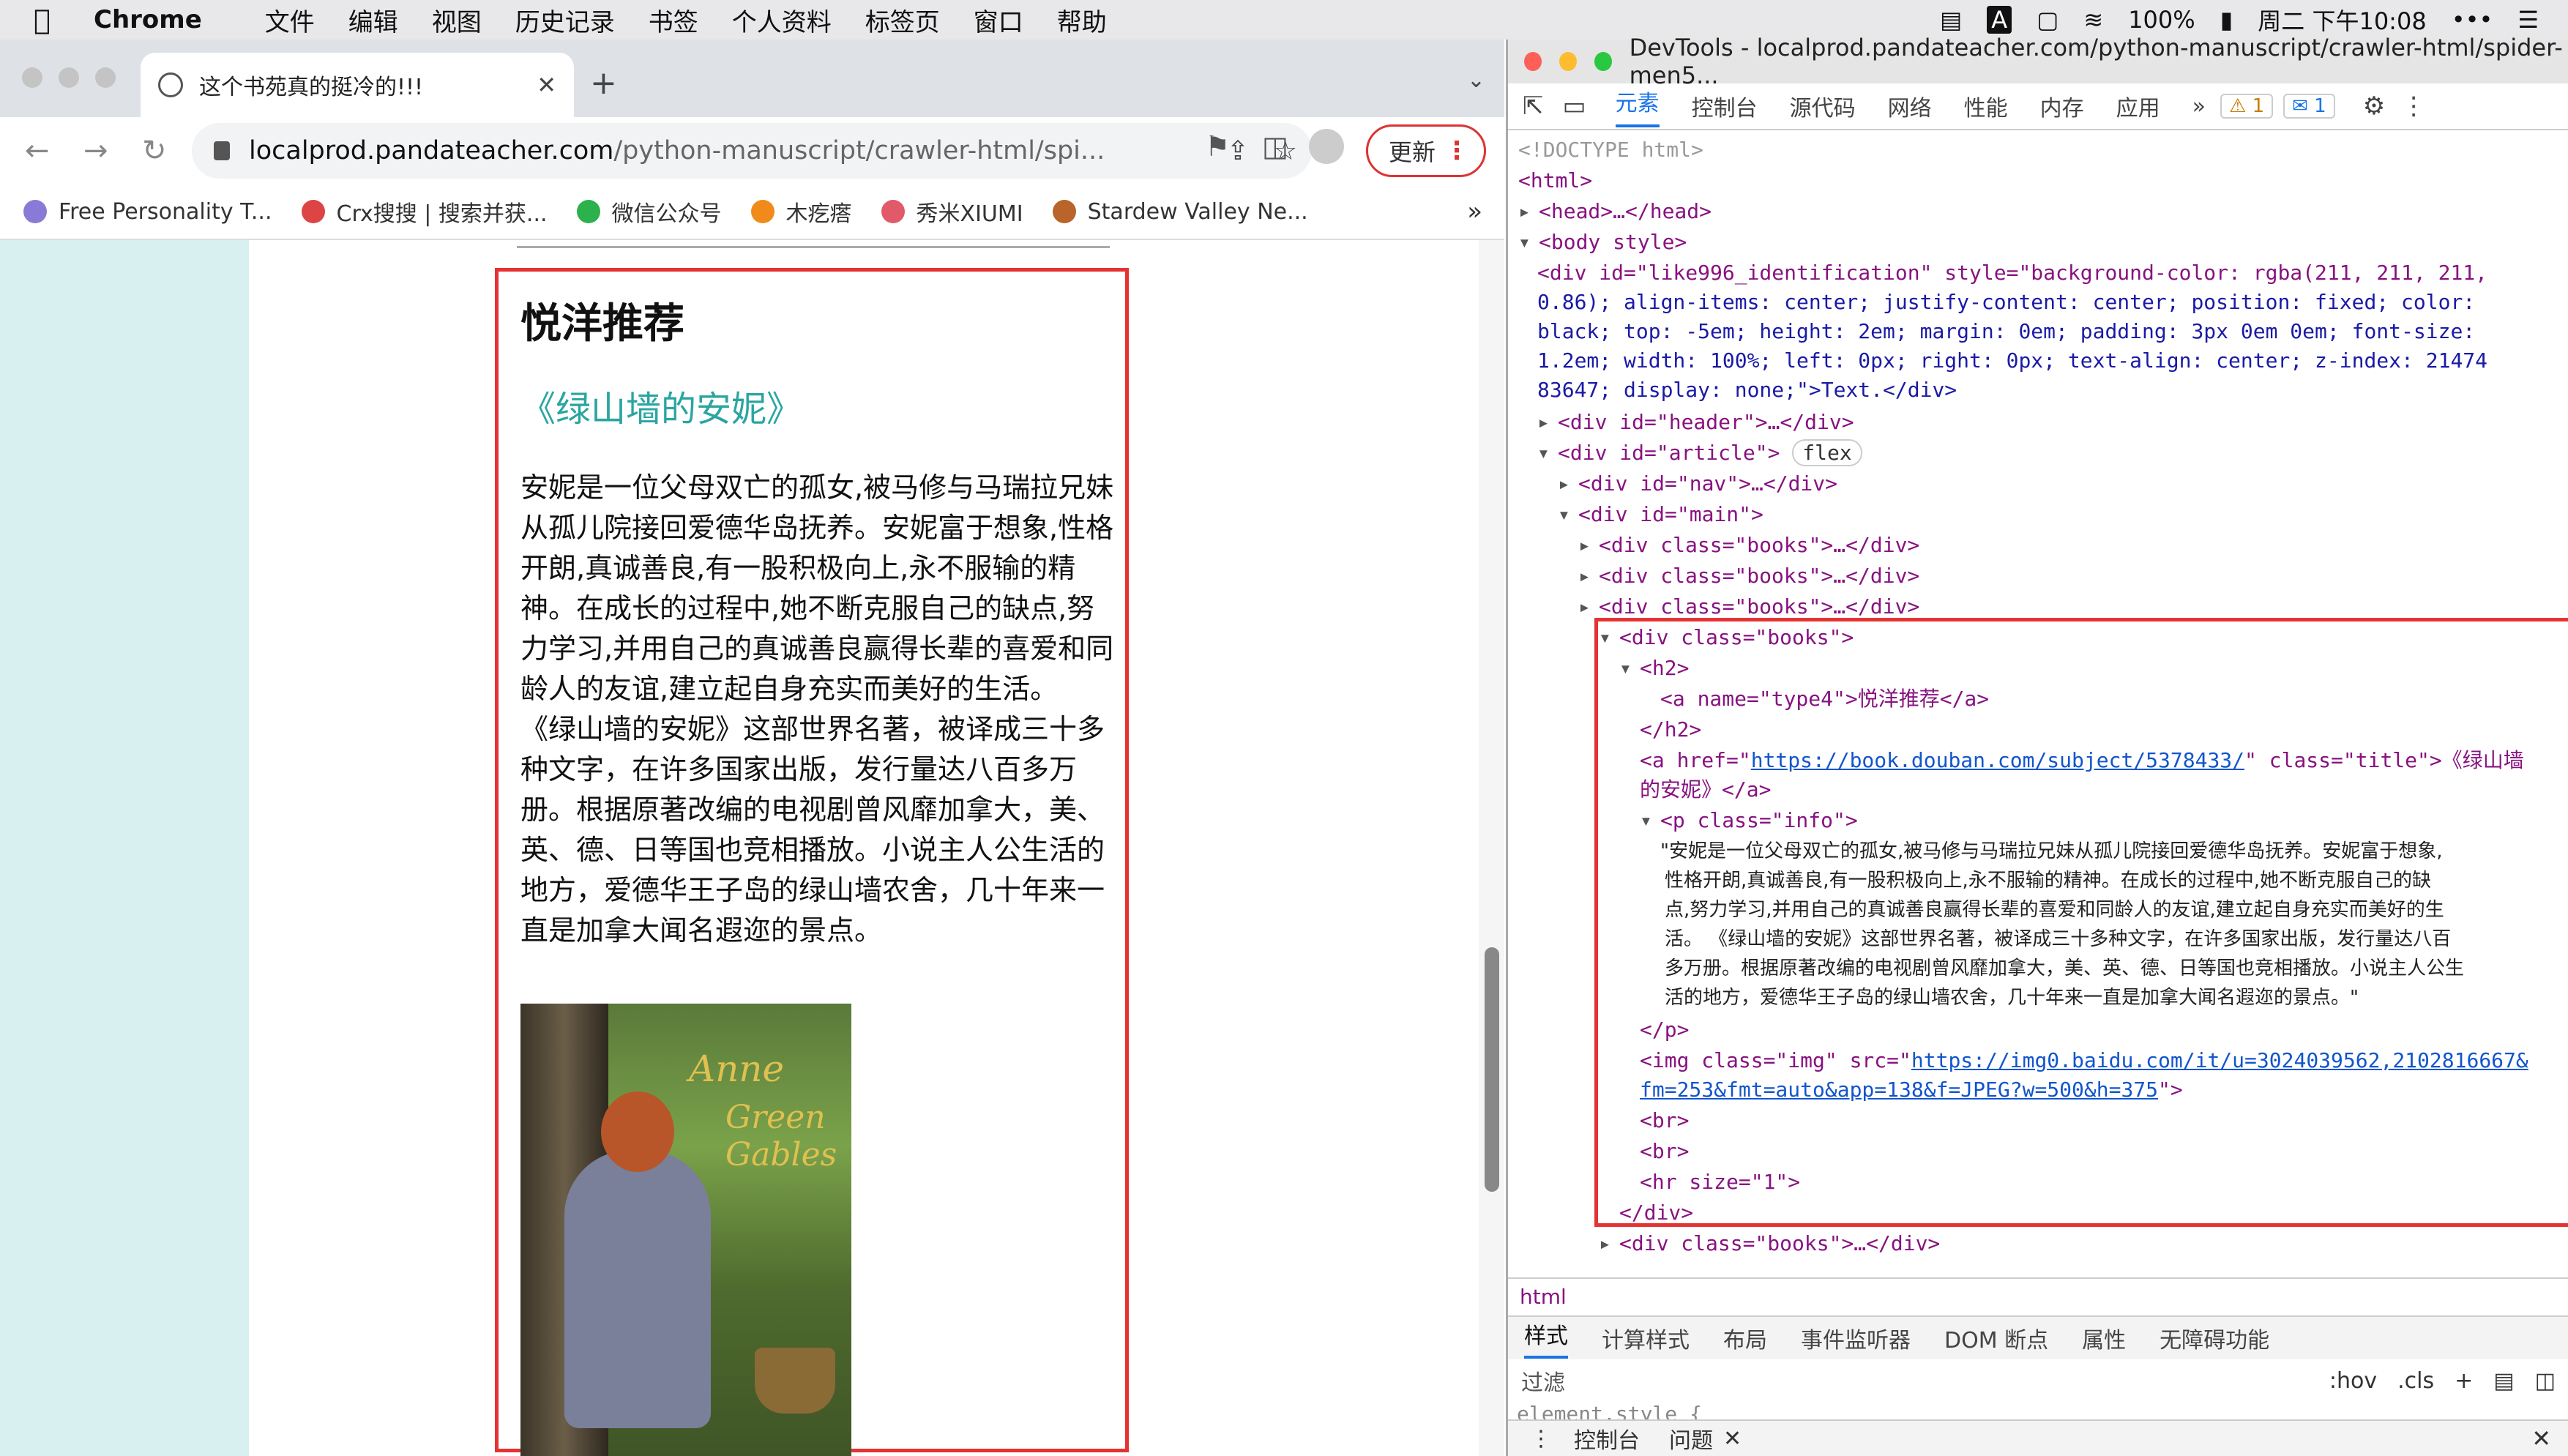  I want to click on more-icon: •••, so click(2473, 20).